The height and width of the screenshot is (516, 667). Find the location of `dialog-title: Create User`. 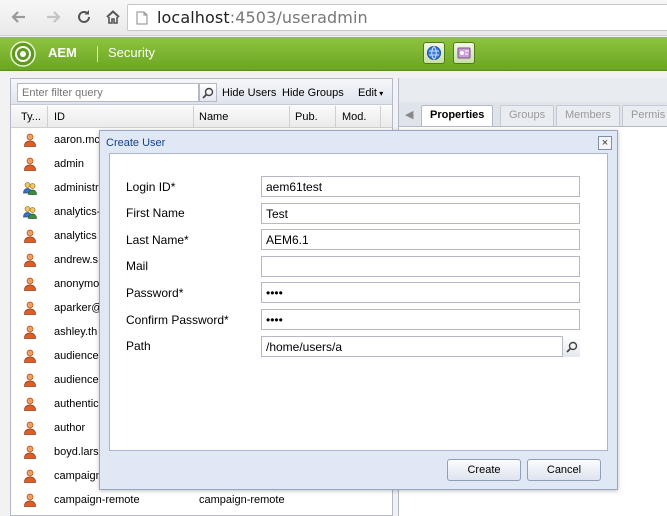

dialog-title: Create User is located at coordinates (136, 143).